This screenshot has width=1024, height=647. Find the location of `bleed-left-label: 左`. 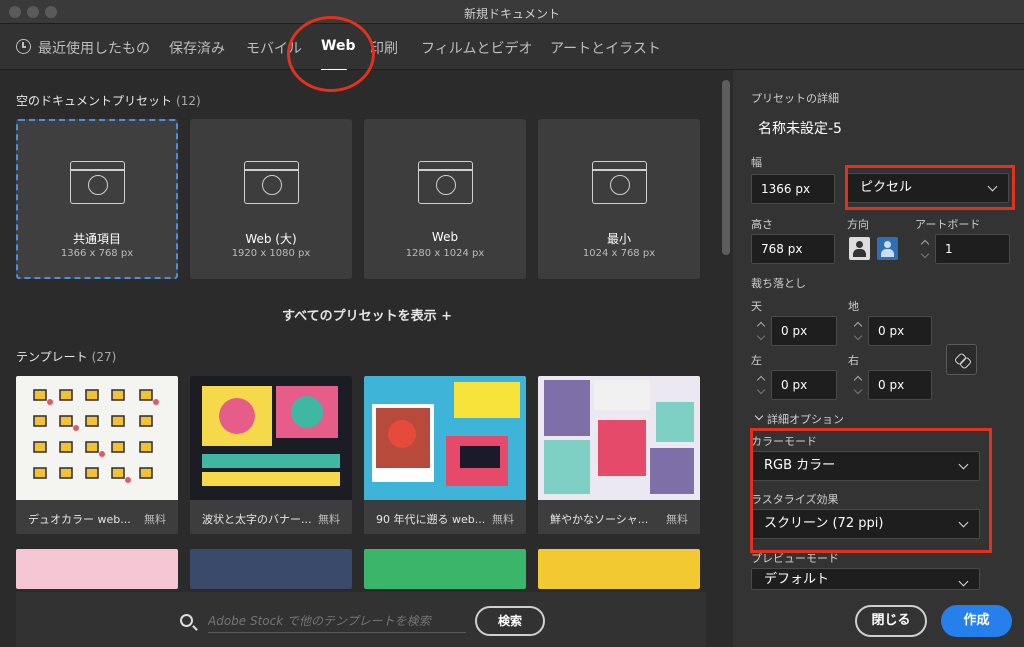

bleed-left-label: 左 is located at coordinates (756, 360).